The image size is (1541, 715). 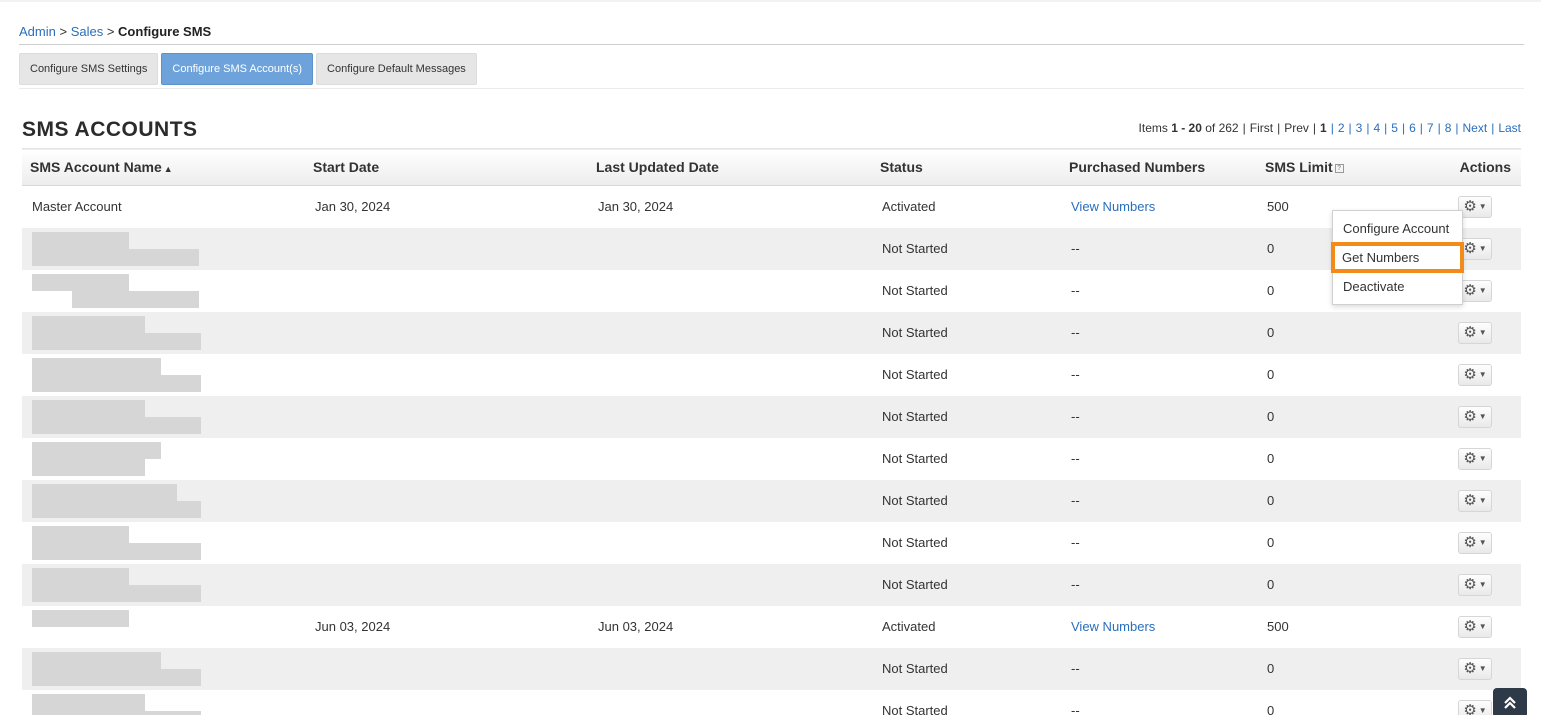 What do you see at coordinates (1323, 128) in the screenshot?
I see `pager-current-page: 1` at bounding box center [1323, 128].